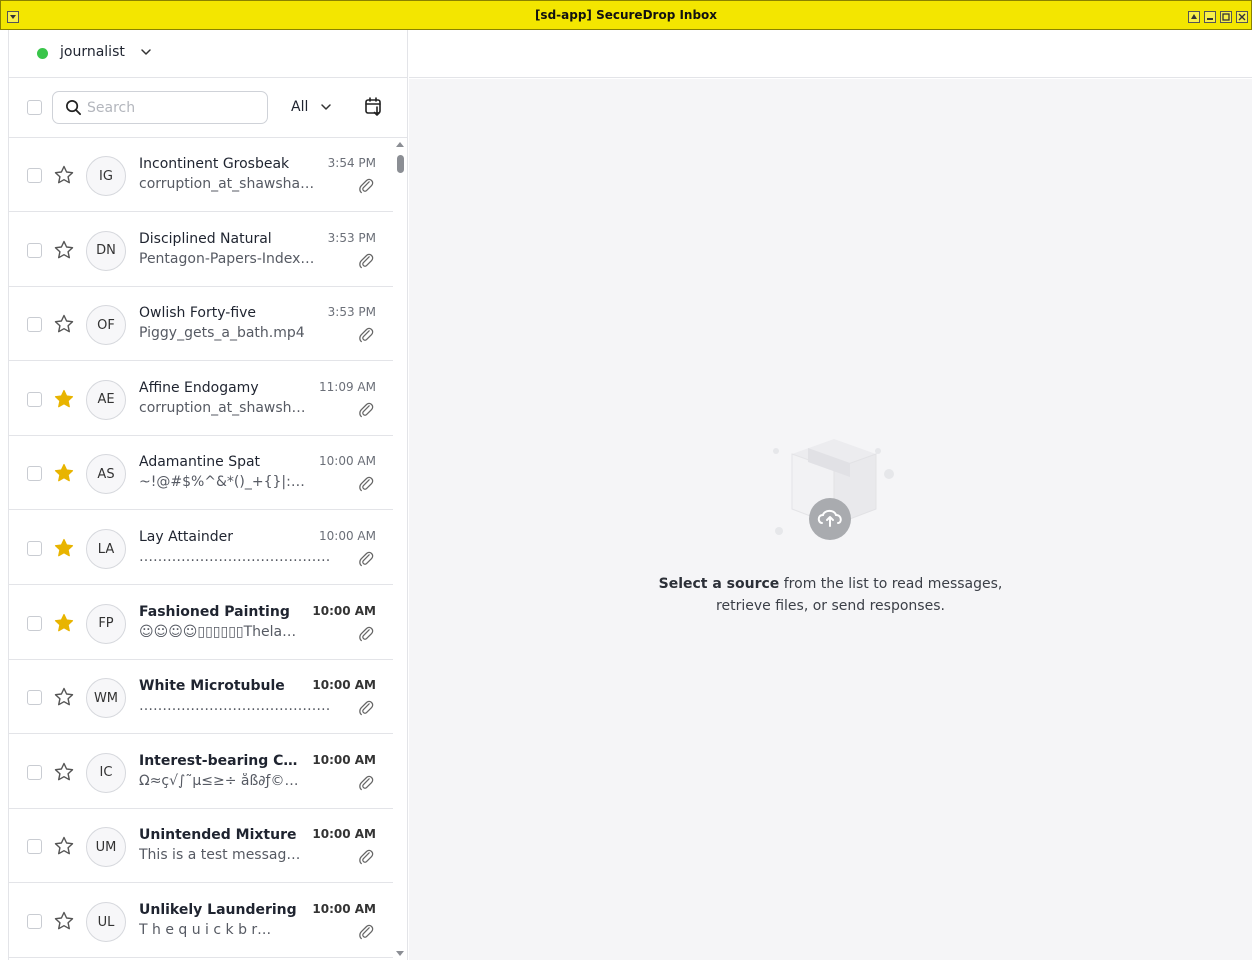  What do you see at coordinates (1242, 17) in the screenshot?
I see `window-close-icon` at bounding box center [1242, 17].